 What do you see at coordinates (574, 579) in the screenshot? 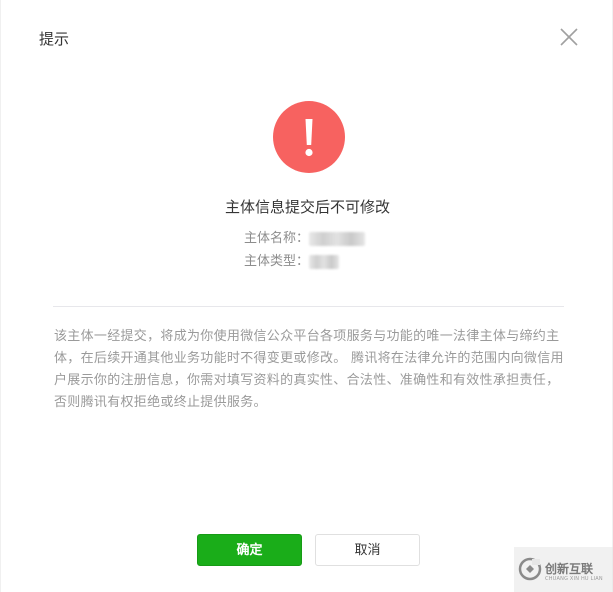
I see `watermark-subtext: CHUANG XIN HU LIAN` at bounding box center [574, 579].